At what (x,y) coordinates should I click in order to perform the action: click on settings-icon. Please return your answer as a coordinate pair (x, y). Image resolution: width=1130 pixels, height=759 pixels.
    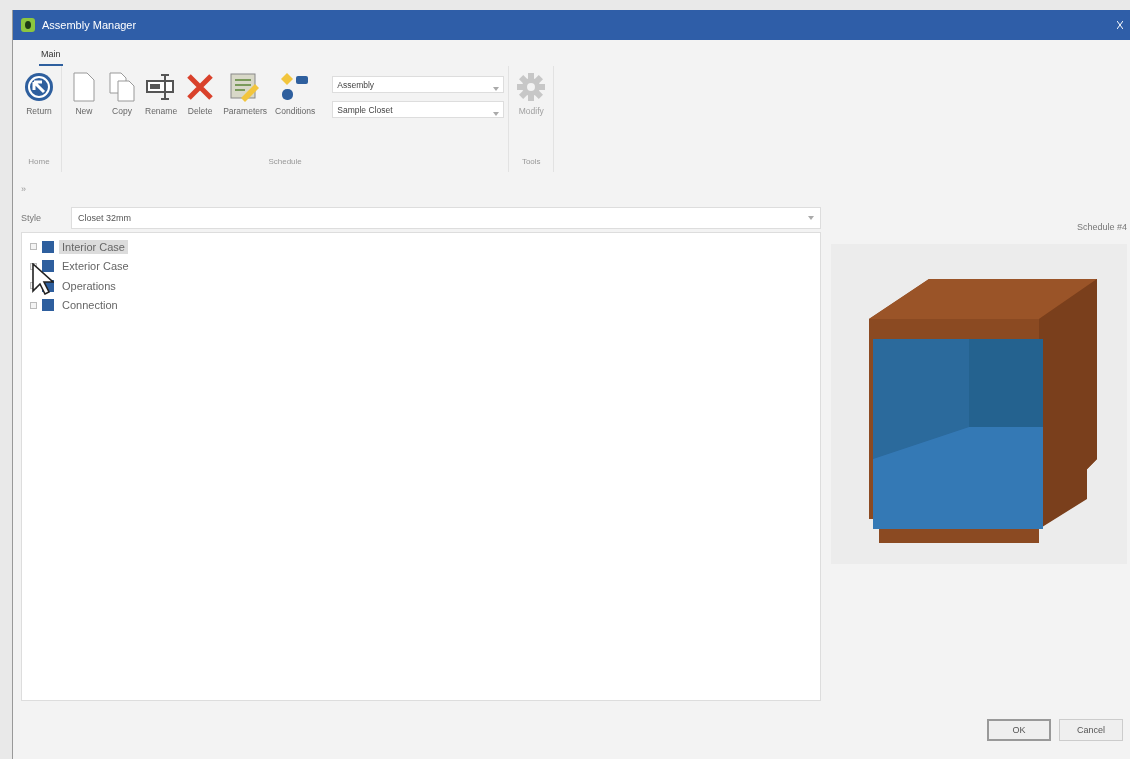
    Looking at the image, I should click on (531, 87).